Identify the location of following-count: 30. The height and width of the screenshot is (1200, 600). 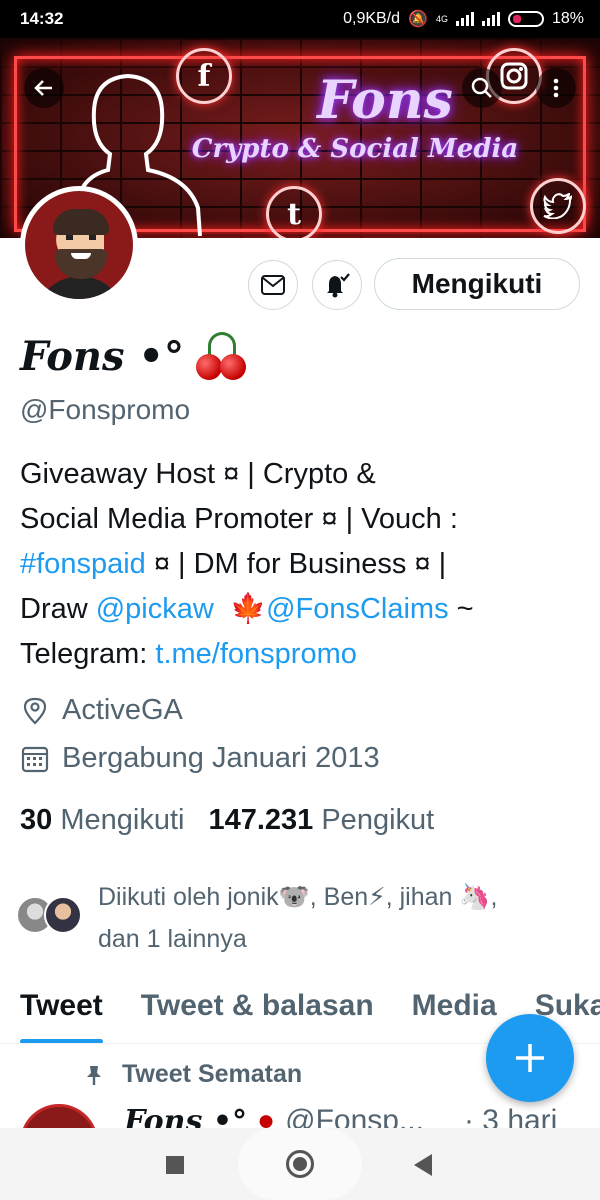
(36, 820).